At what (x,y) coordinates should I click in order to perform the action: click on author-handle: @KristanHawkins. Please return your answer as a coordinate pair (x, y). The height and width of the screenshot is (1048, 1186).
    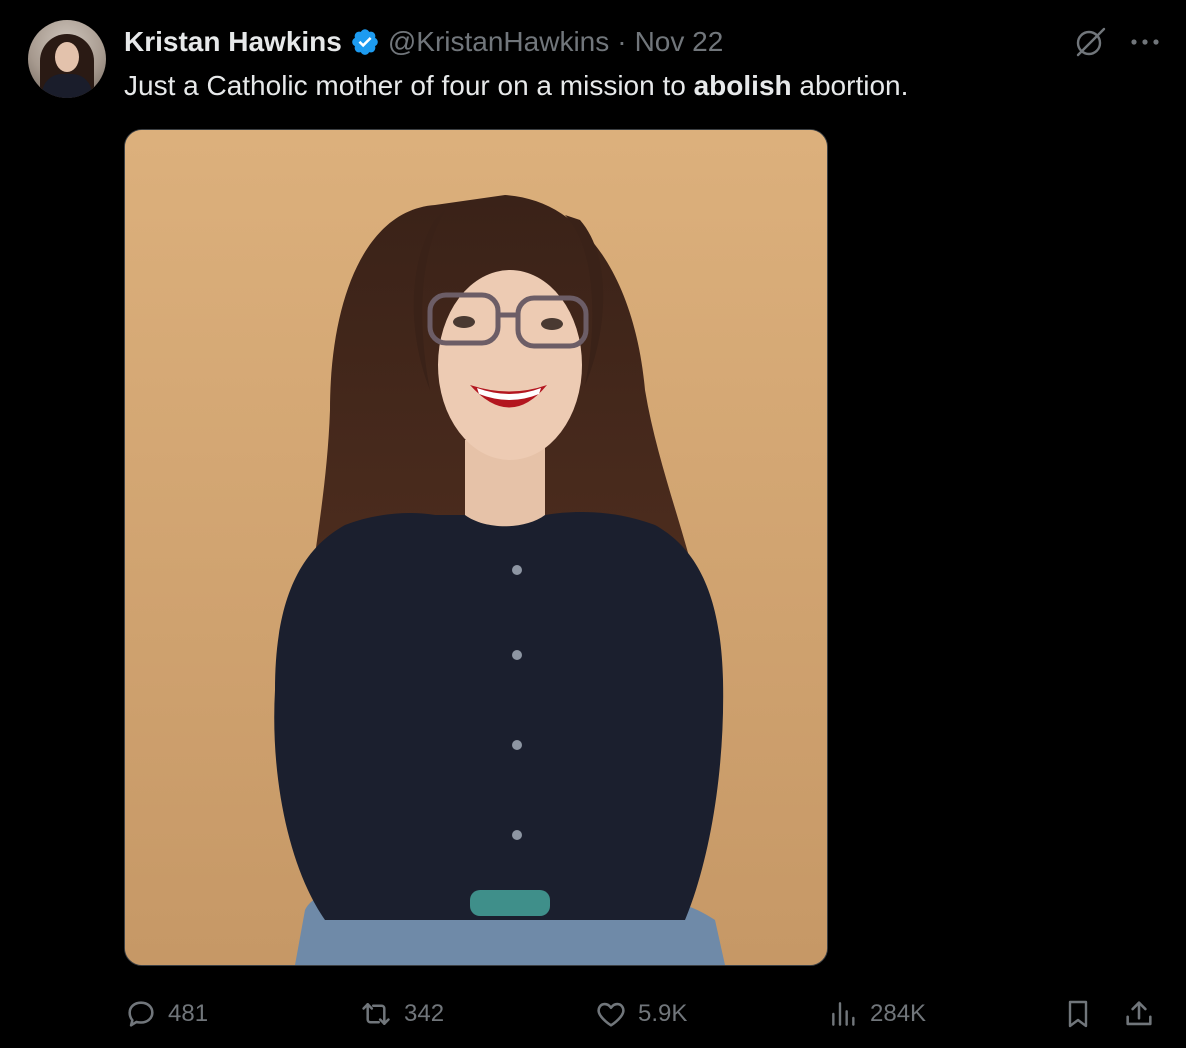
    Looking at the image, I should click on (498, 42).